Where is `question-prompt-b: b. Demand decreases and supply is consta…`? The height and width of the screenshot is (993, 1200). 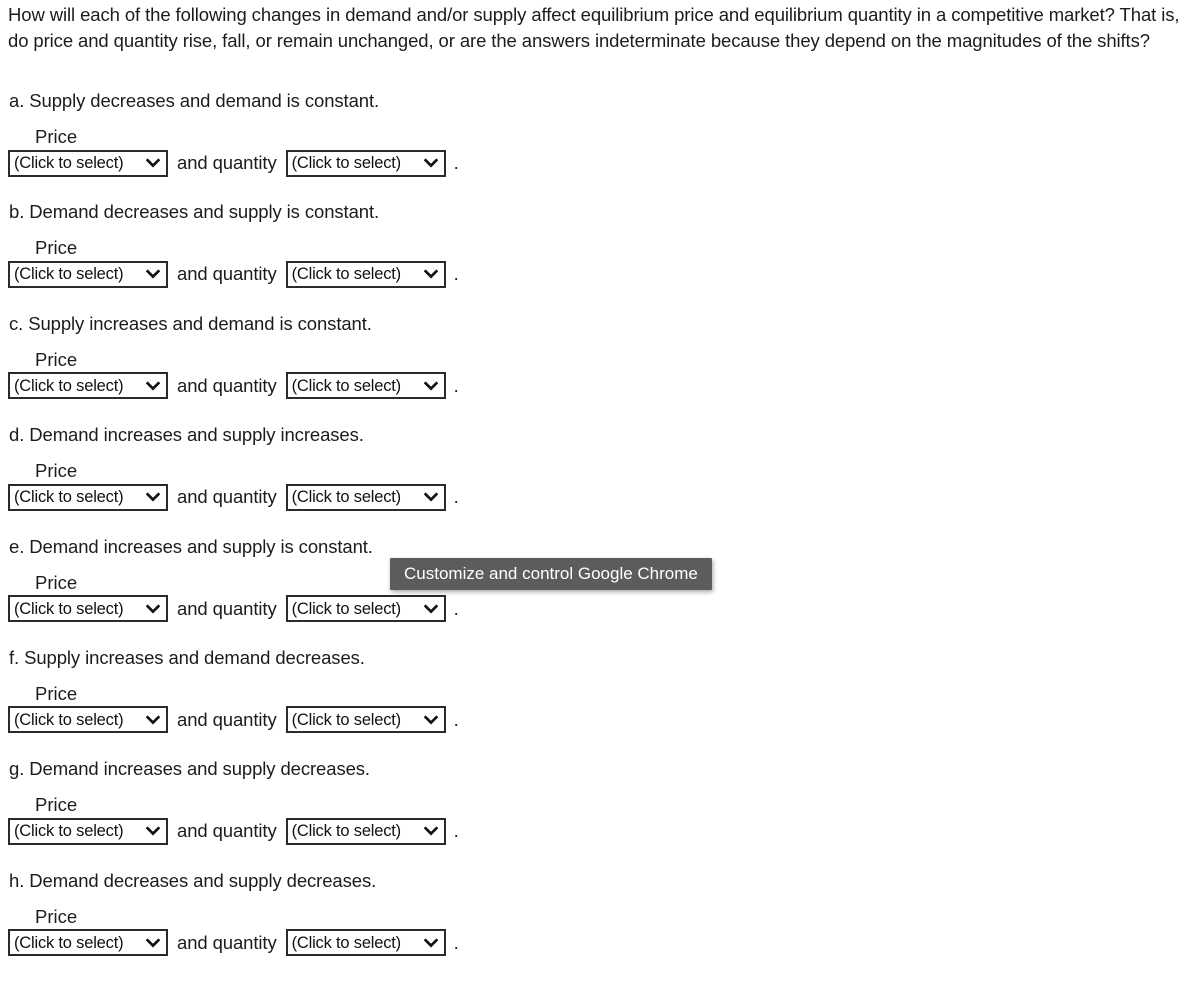
question-prompt-b: b. Demand decreases and supply is consta… is located at coordinates (194, 212).